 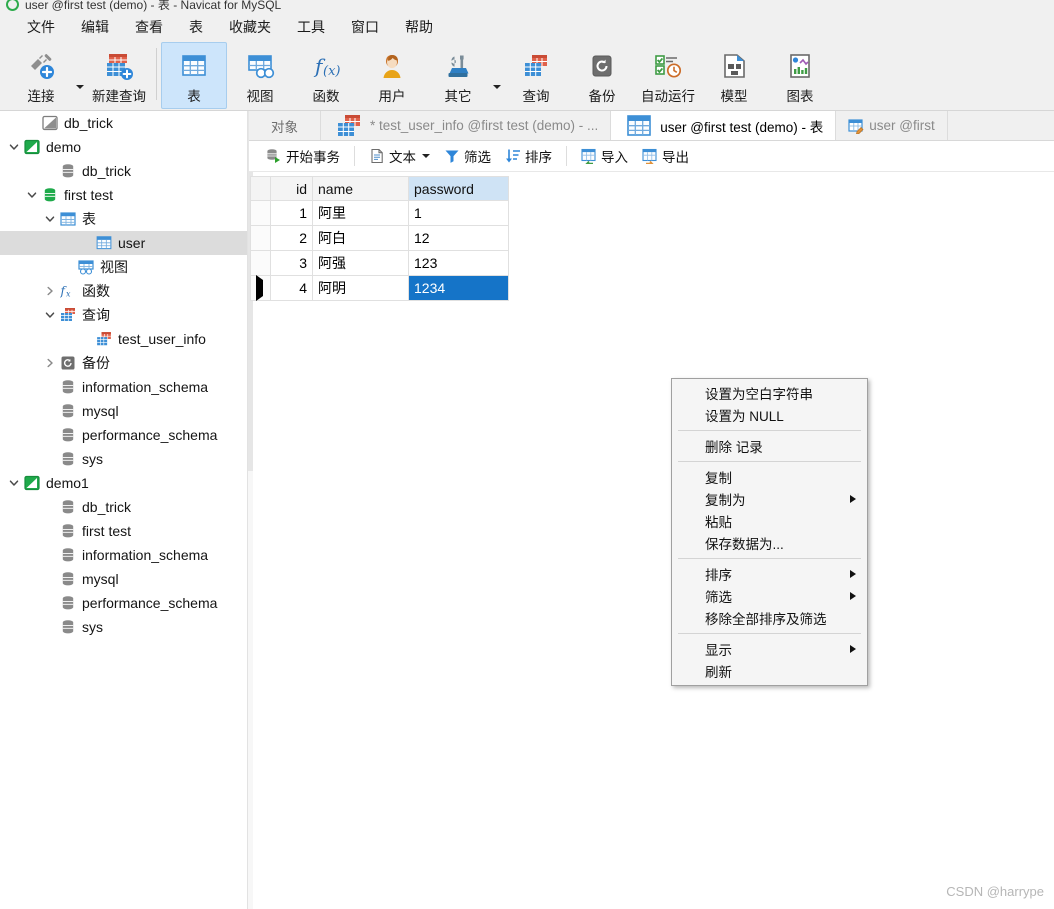 I want to click on menu-file: 文件, so click(x=41, y=27).